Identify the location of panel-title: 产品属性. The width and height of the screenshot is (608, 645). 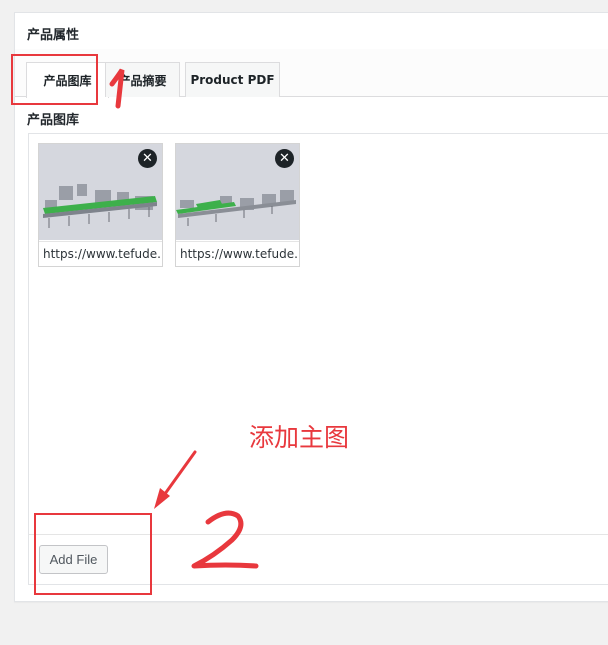
(53, 35).